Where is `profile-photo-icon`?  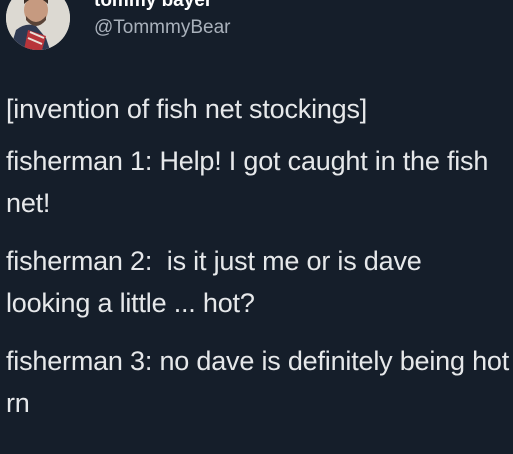
profile-photo-icon is located at coordinates (38, 25).